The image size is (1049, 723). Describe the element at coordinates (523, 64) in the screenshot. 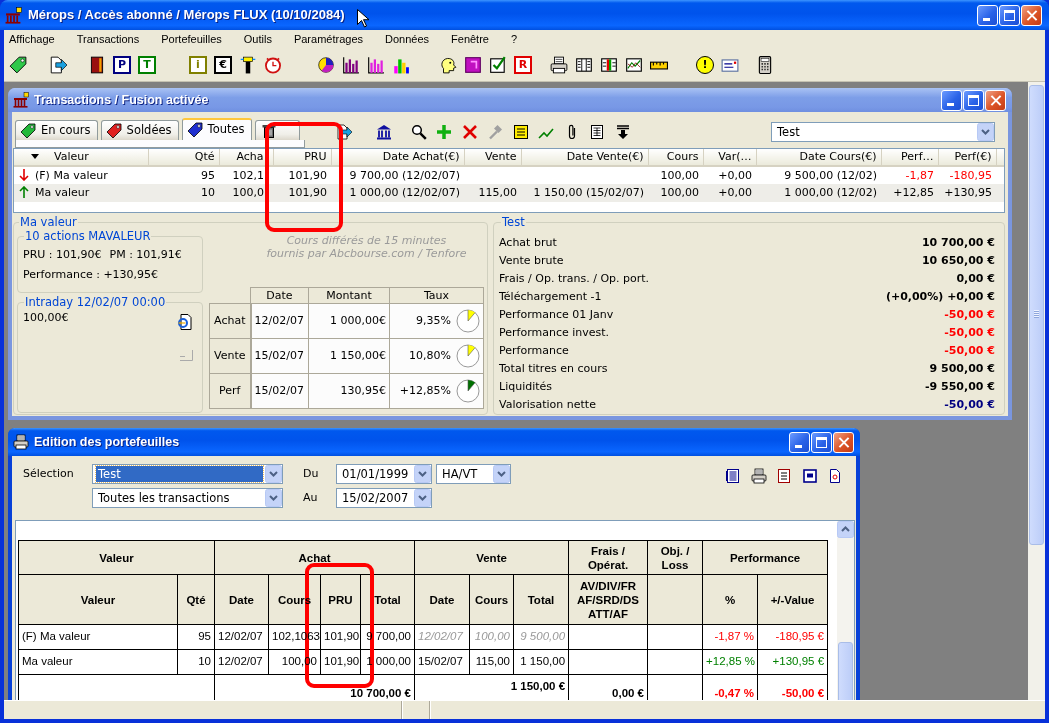

I see `letter-button: R` at that location.